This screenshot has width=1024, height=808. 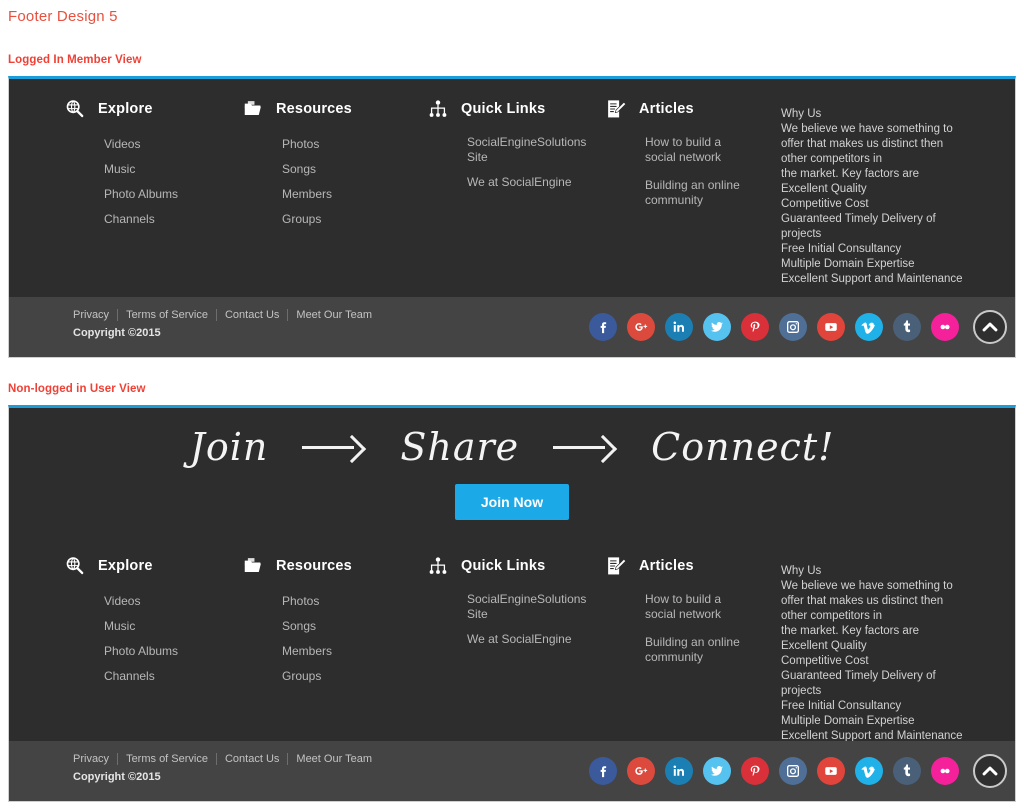 I want to click on list-item: SocialEngineSolutions Site, so click(x=537, y=607).